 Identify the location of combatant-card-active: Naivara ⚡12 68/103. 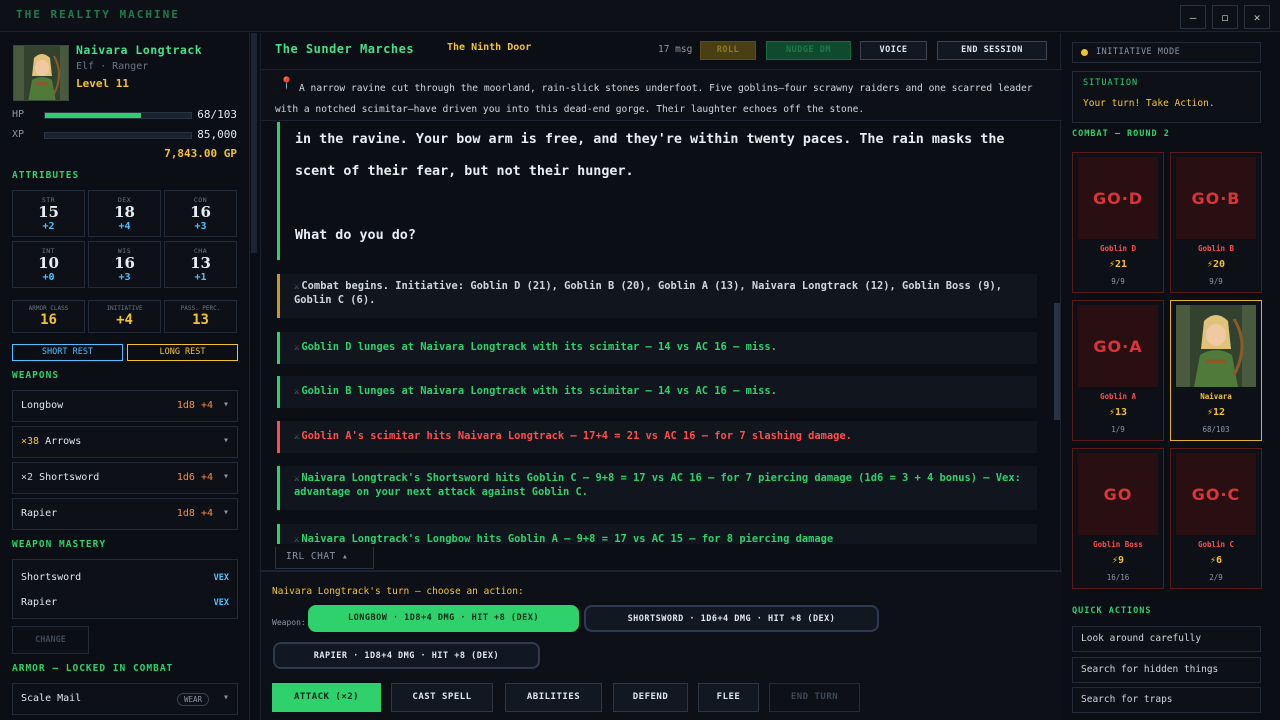
(1216, 370).